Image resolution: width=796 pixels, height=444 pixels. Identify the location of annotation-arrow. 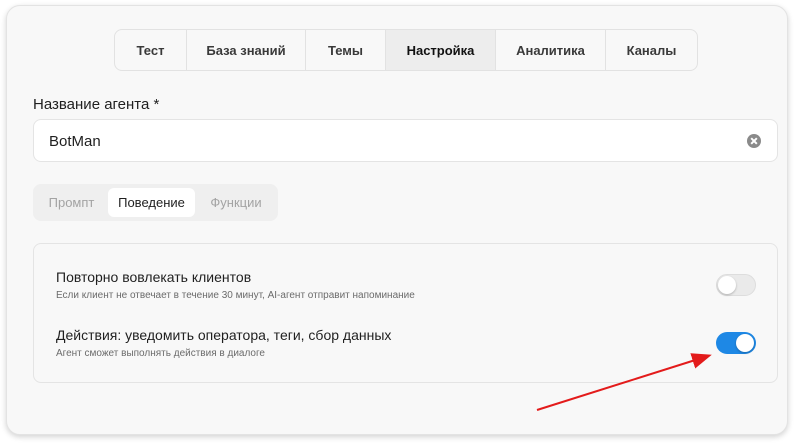
(624, 382).